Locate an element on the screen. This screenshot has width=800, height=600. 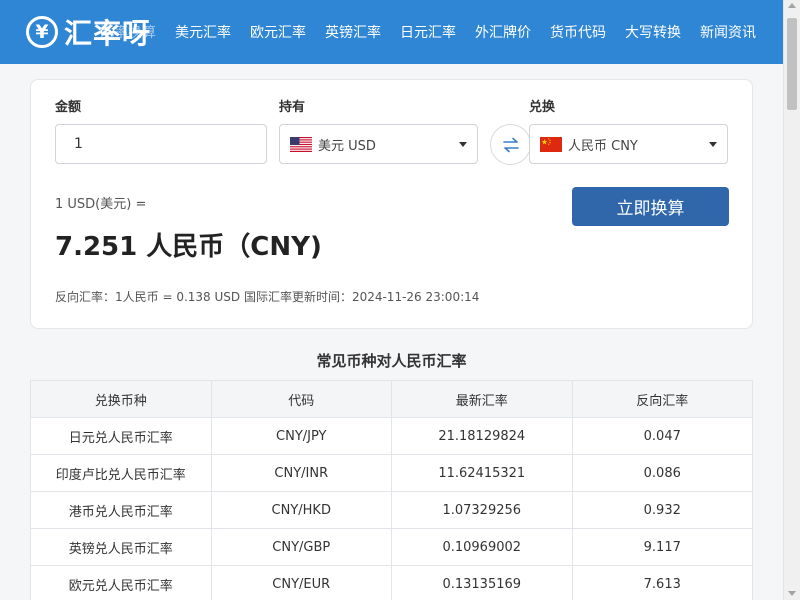
swap-arrows-icon is located at coordinates (510, 144).